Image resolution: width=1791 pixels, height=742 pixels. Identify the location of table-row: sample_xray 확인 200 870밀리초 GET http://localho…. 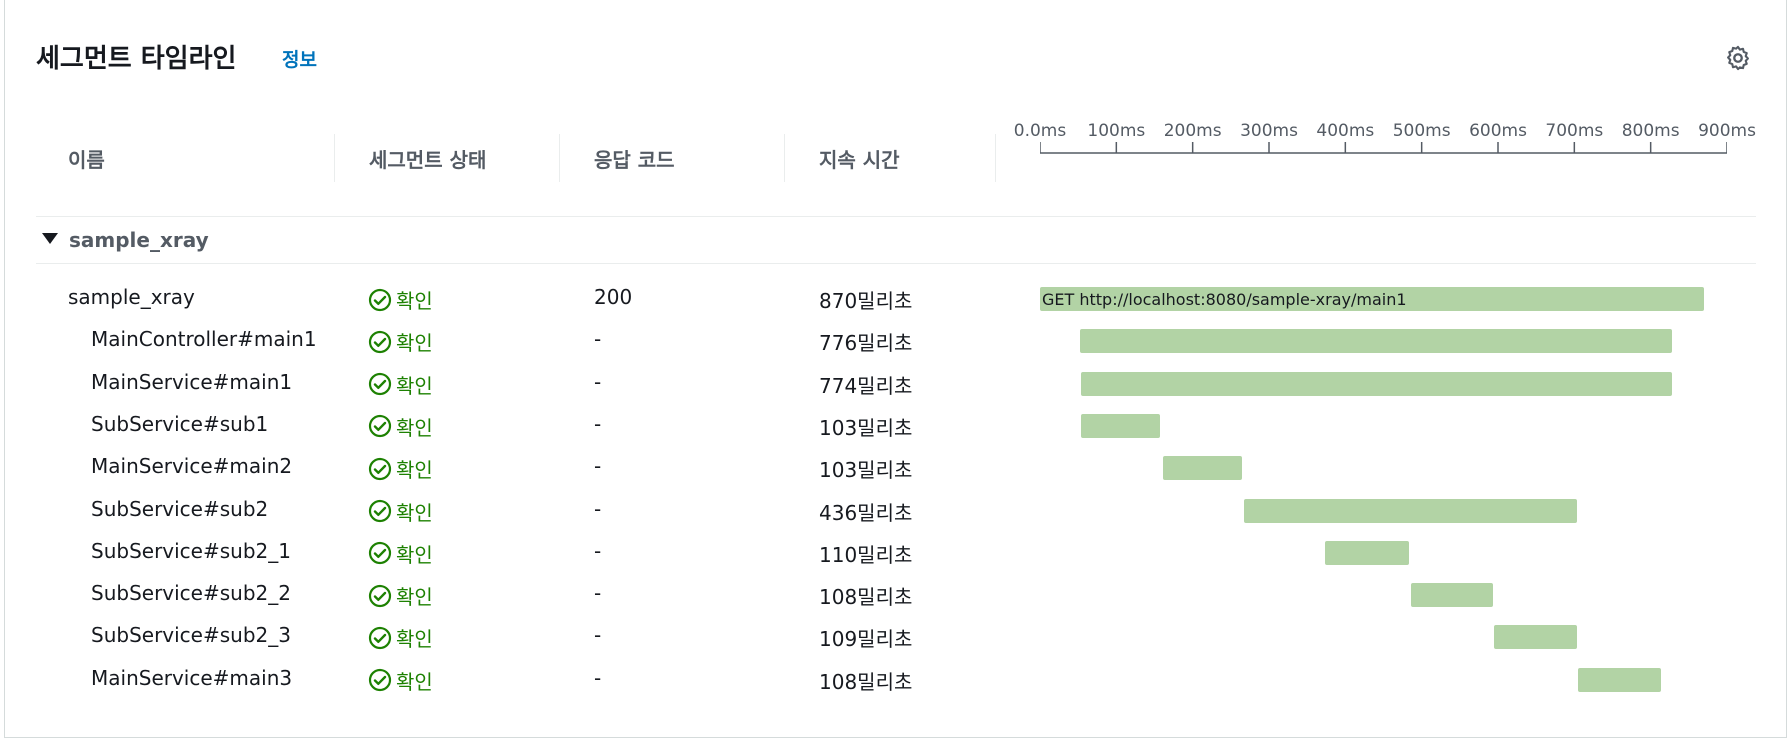
(895, 297).